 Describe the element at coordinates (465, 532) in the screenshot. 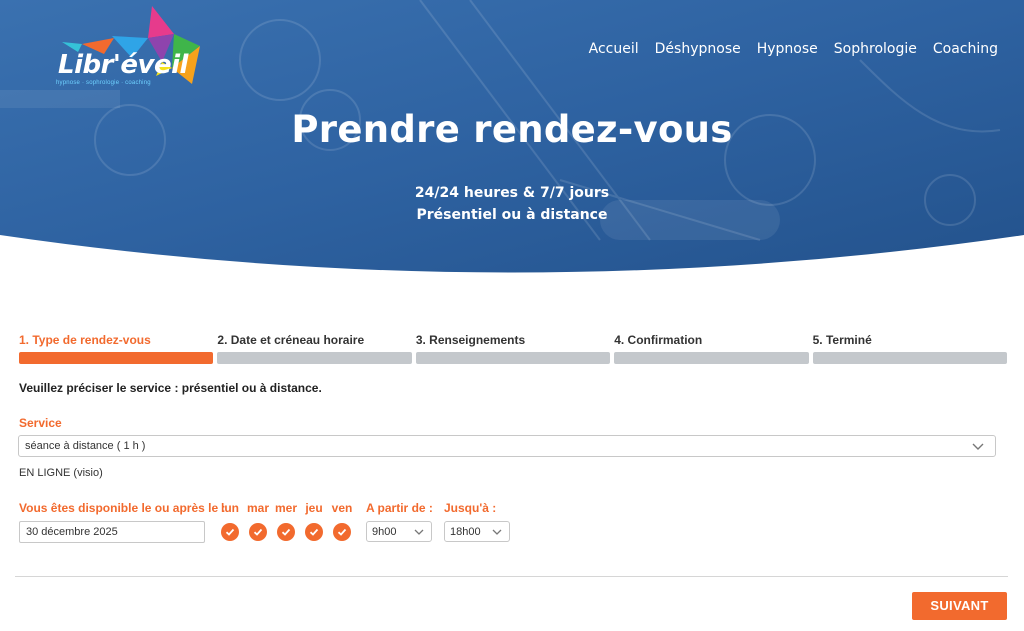

I see `to-time-value: 18h00` at that location.